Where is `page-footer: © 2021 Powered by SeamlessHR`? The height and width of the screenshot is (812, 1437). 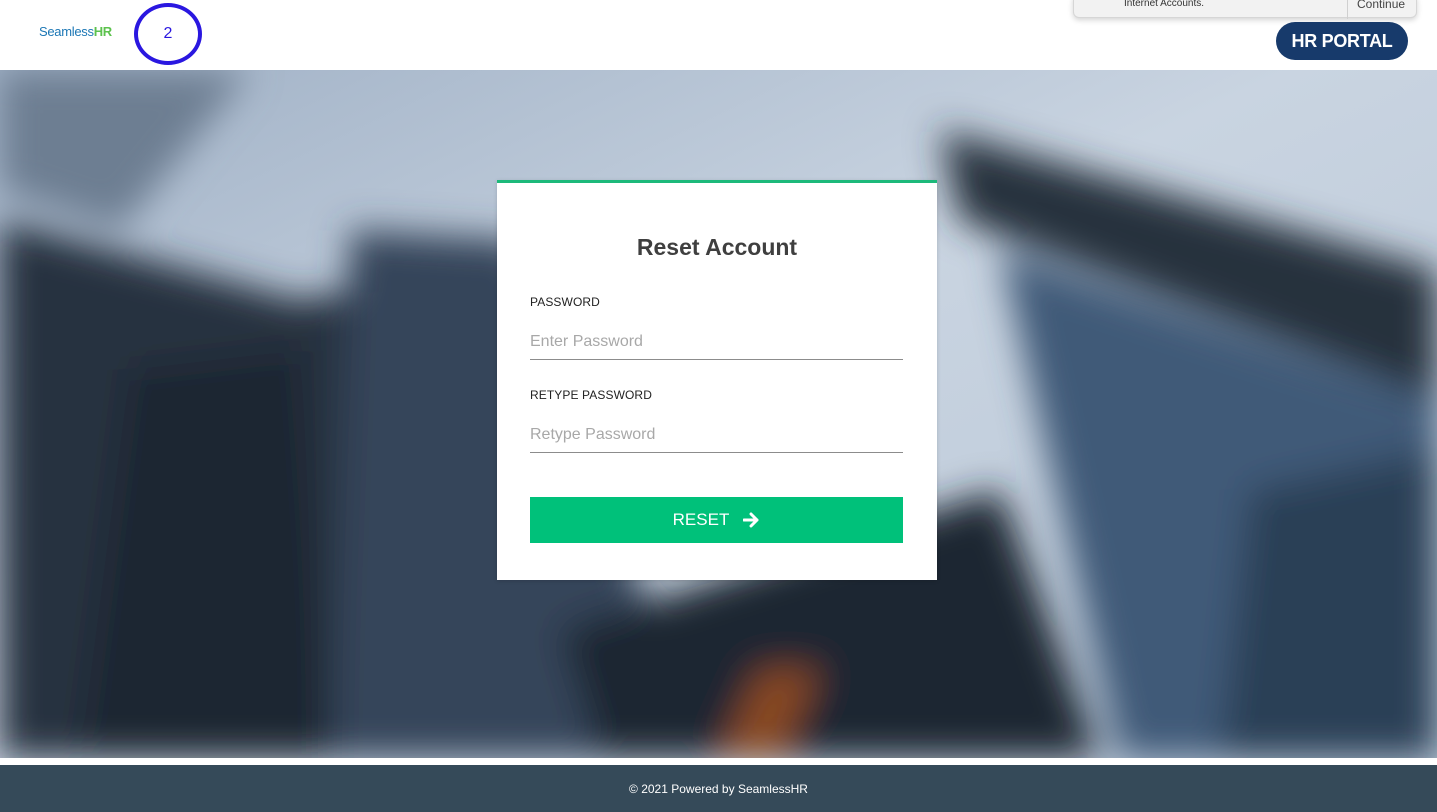
page-footer: © 2021 Powered by SeamlessHR is located at coordinates (718, 788).